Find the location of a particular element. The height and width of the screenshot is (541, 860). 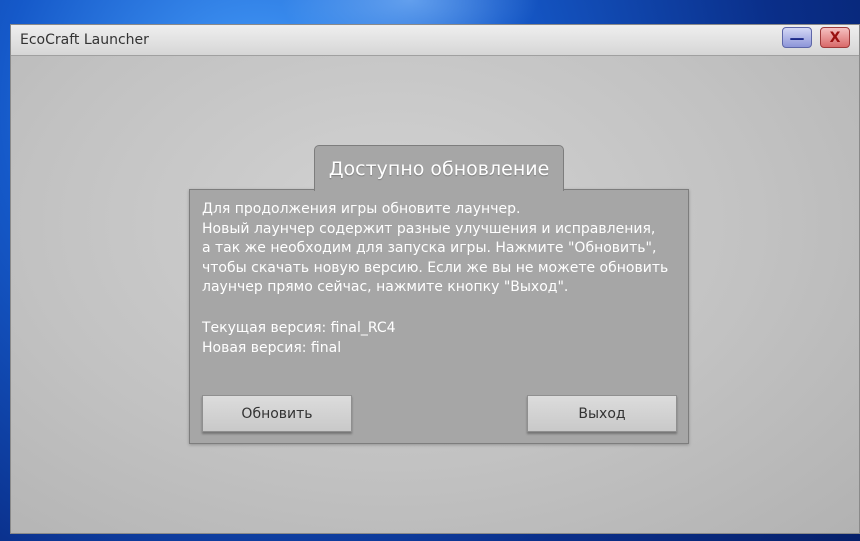

close-icon: X is located at coordinates (835, 37).